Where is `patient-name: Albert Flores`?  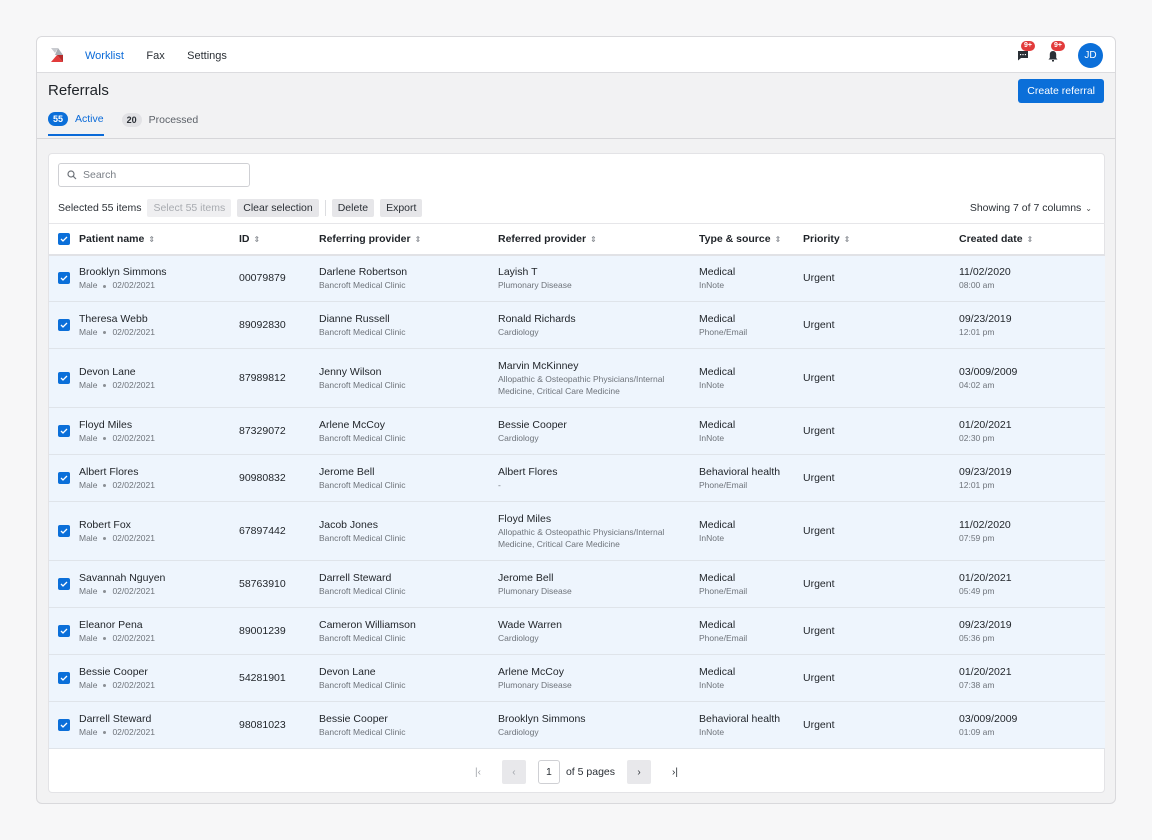 patient-name: Albert Flores is located at coordinates (159, 472).